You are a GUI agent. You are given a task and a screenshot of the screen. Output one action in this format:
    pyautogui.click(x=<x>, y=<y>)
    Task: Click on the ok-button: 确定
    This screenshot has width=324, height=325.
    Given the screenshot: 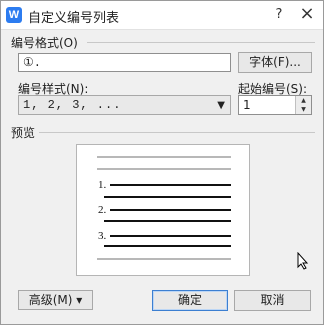 What is the action you would take?
    pyautogui.click(x=190, y=300)
    